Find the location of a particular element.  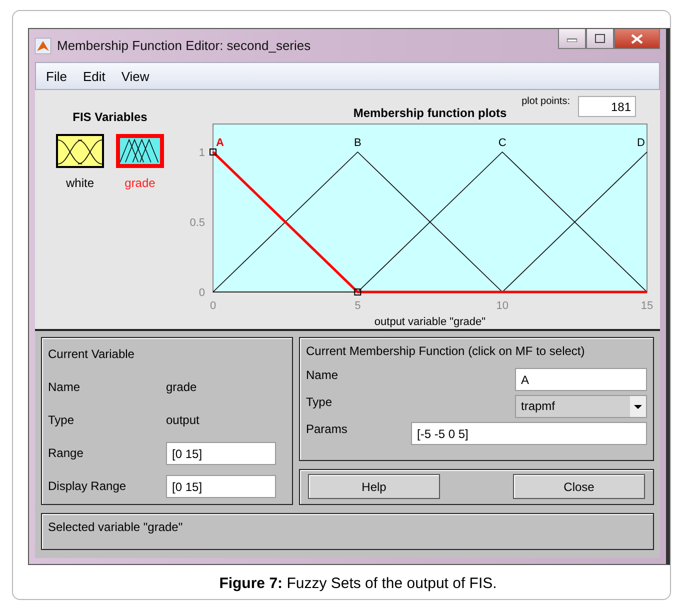

mf-label: D is located at coordinates (641, 143).